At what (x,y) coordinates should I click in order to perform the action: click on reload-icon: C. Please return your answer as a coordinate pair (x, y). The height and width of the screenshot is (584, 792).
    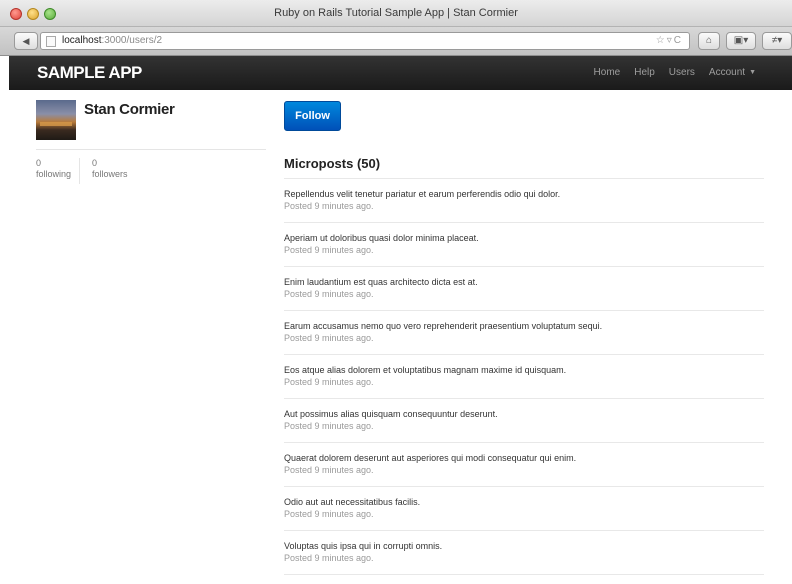
    Looking at the image, I should click on (678, 40).